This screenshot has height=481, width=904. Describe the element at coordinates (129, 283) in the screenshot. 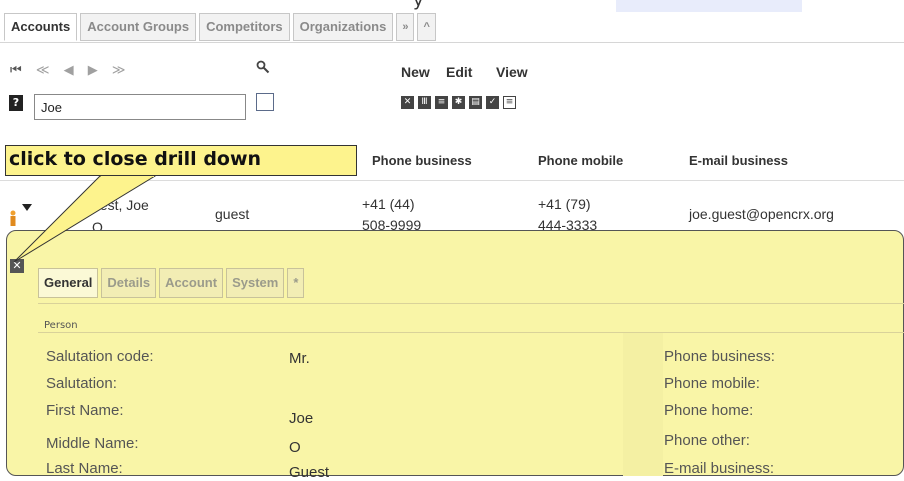

I see `drilldown-tab-details: Details` at that location.